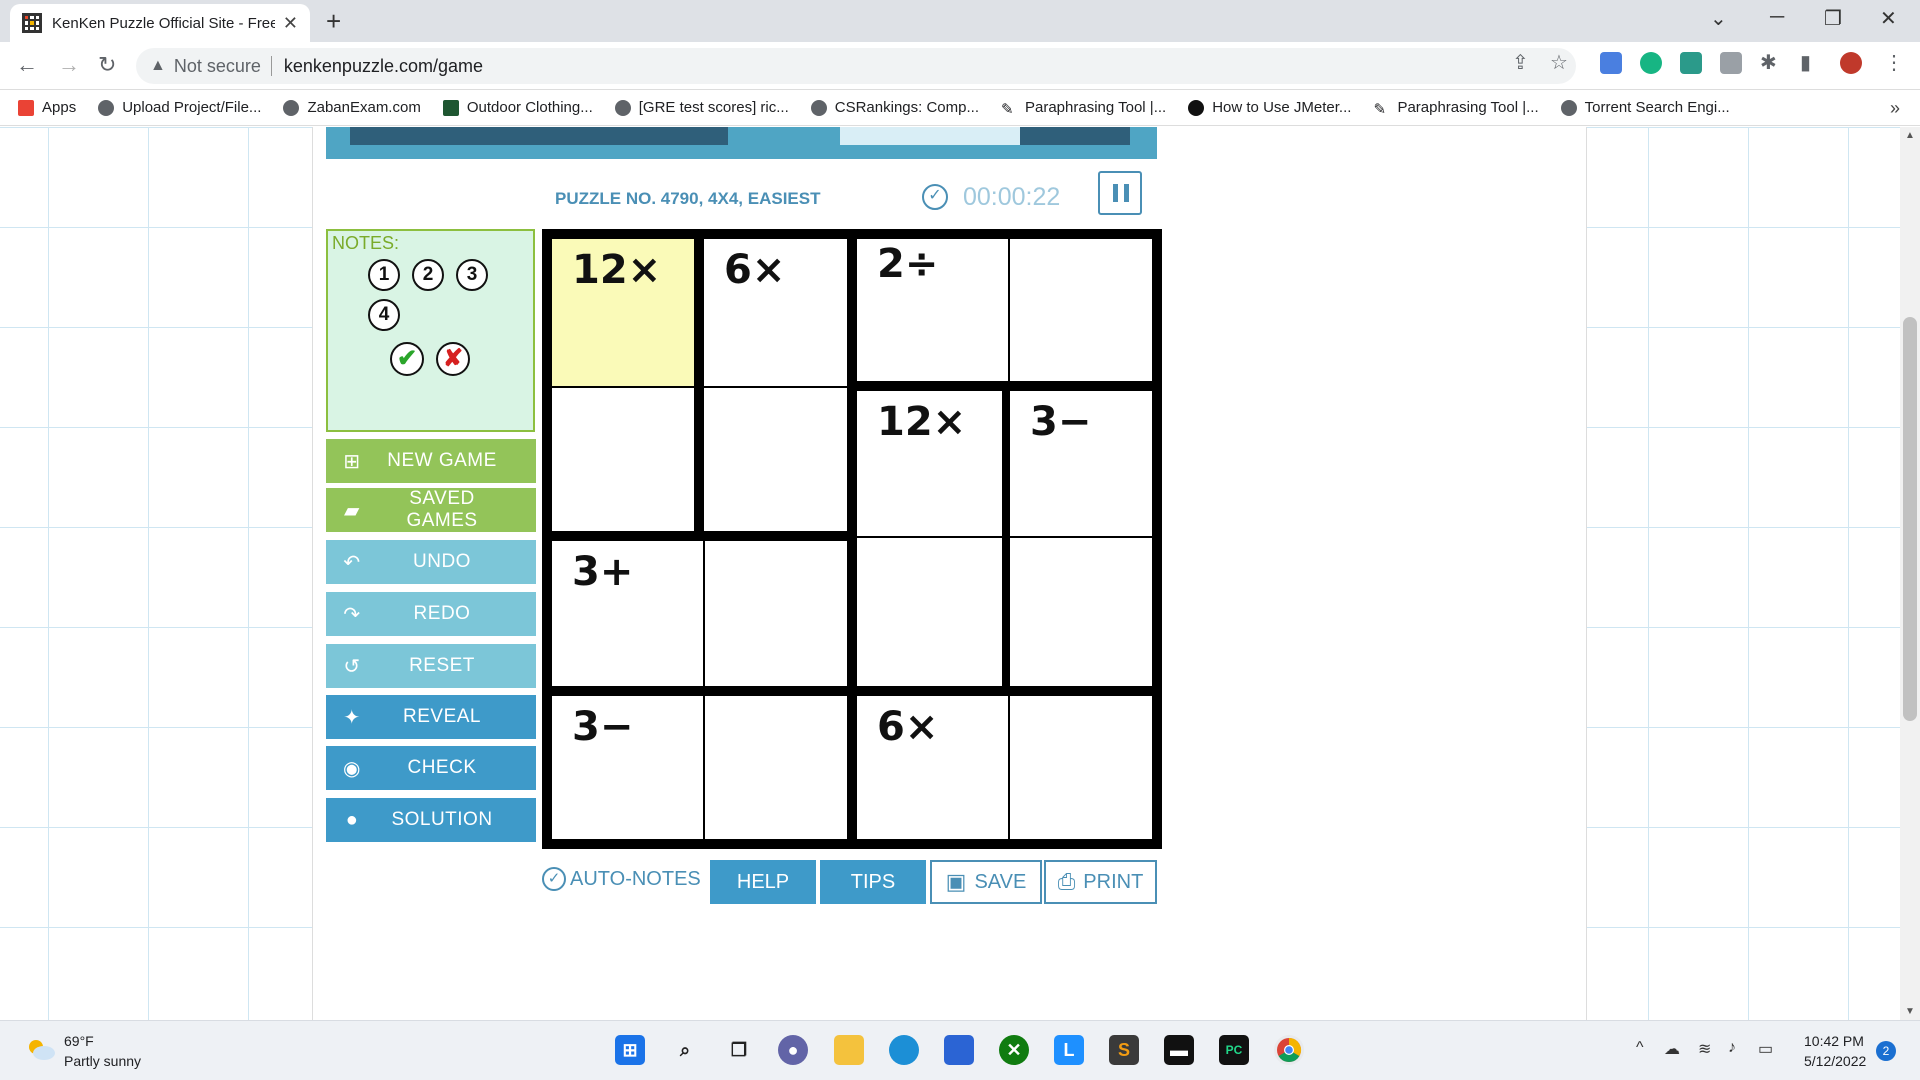 The height and width of the screenshot is (1080, 1920). I want to click on sublime-text-icon: S, so click(1124, 1050).